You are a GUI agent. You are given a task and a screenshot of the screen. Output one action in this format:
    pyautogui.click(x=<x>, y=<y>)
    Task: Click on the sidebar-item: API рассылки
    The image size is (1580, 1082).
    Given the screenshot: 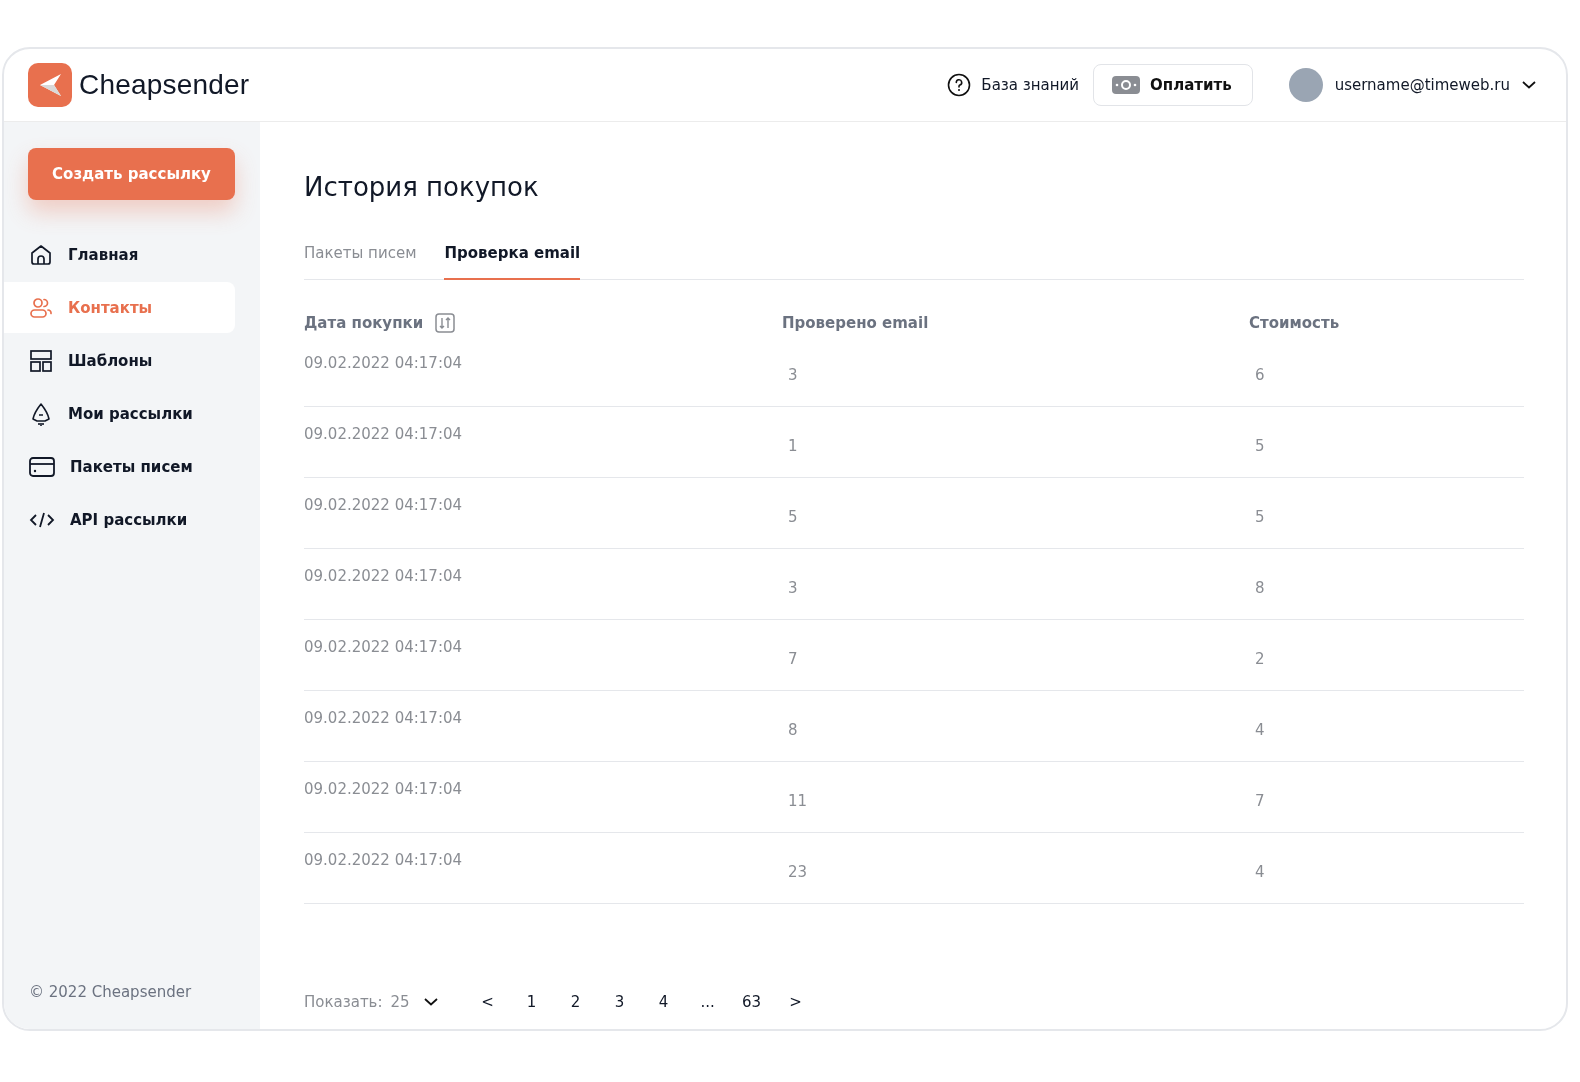 What is the action you would take?
    pyautogui.click(x=119, y=519)
    